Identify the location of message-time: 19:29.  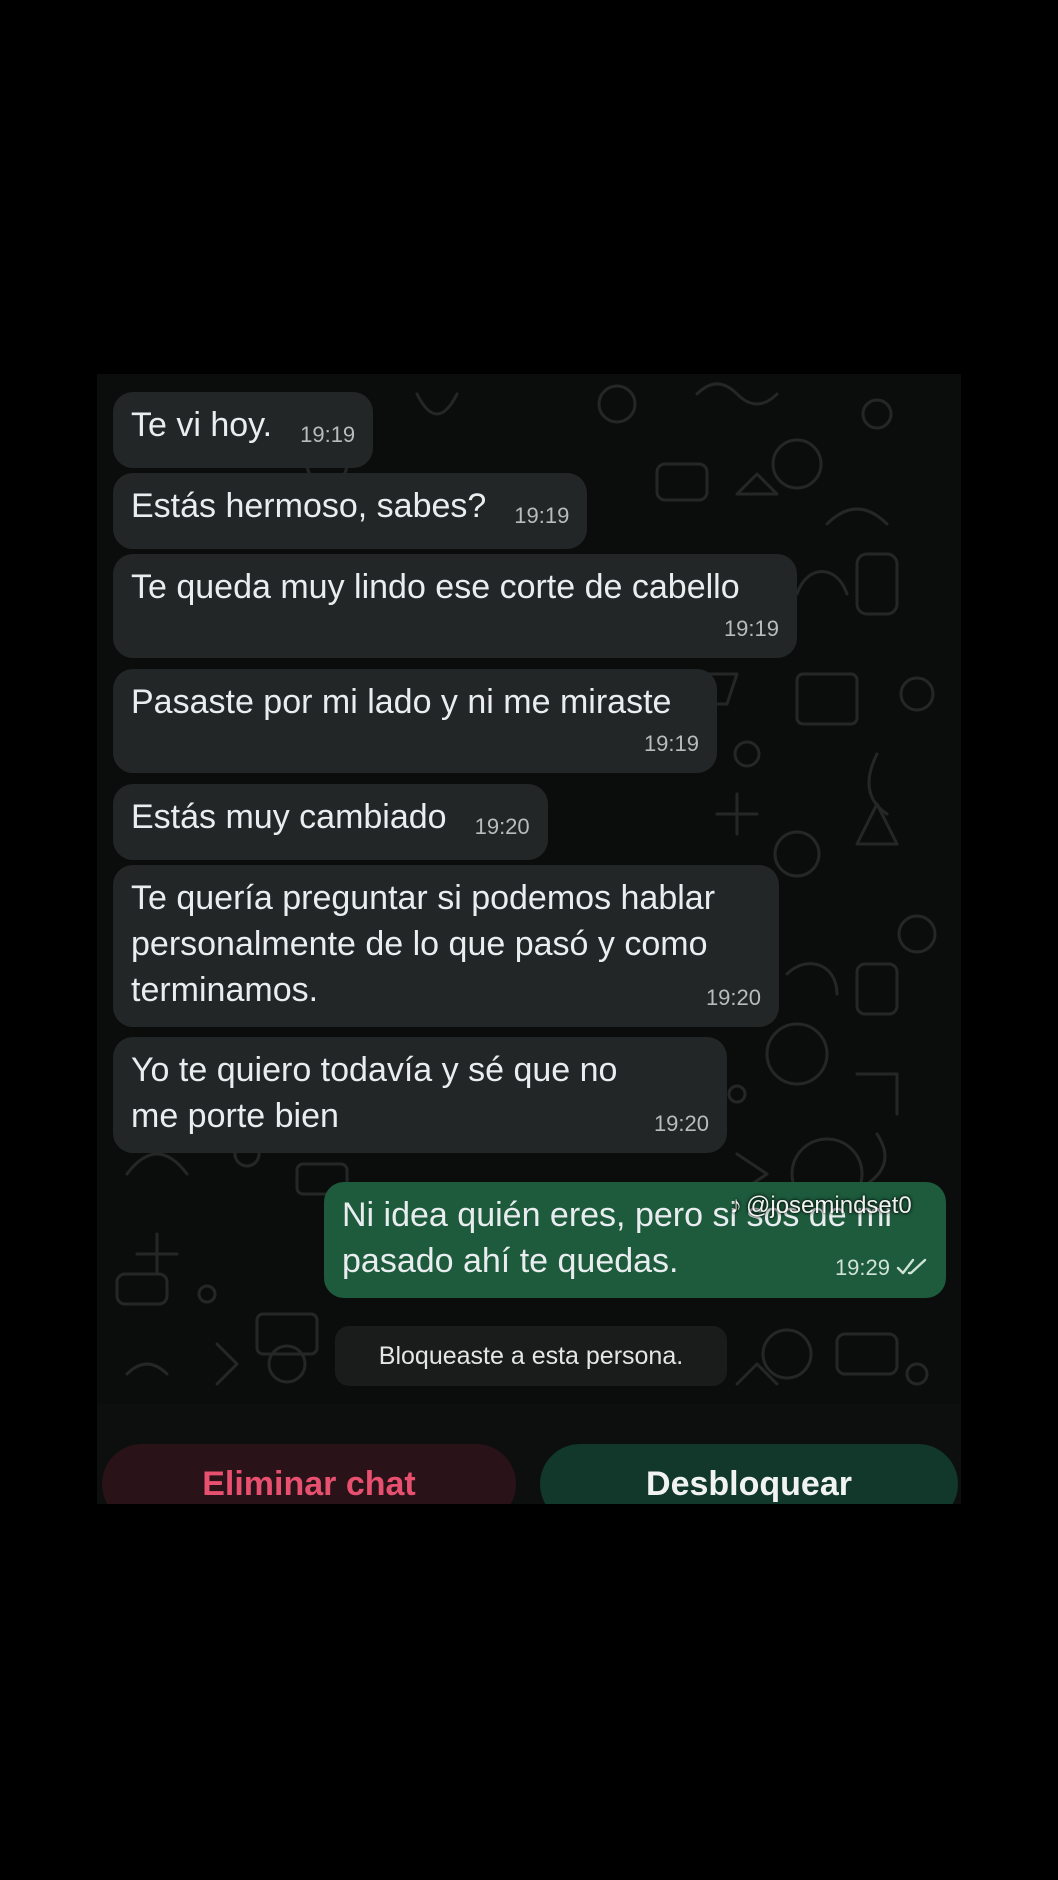
(881, 1268).